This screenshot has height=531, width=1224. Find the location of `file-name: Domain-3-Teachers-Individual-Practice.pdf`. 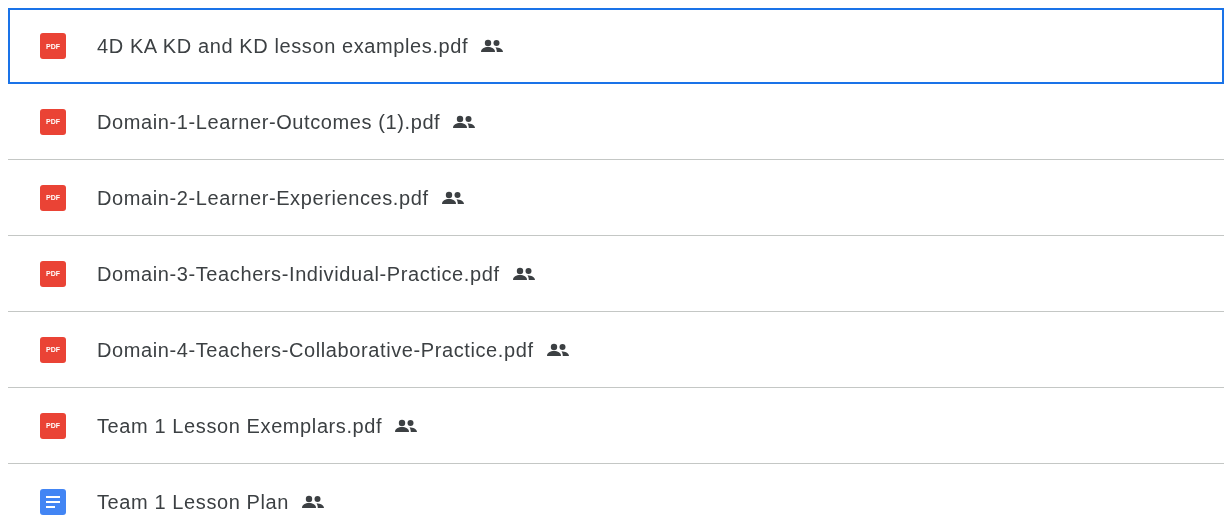

file-name: Domain-3-Teachers-Individual-Practice.pdf is located at coordinates (298, 274).